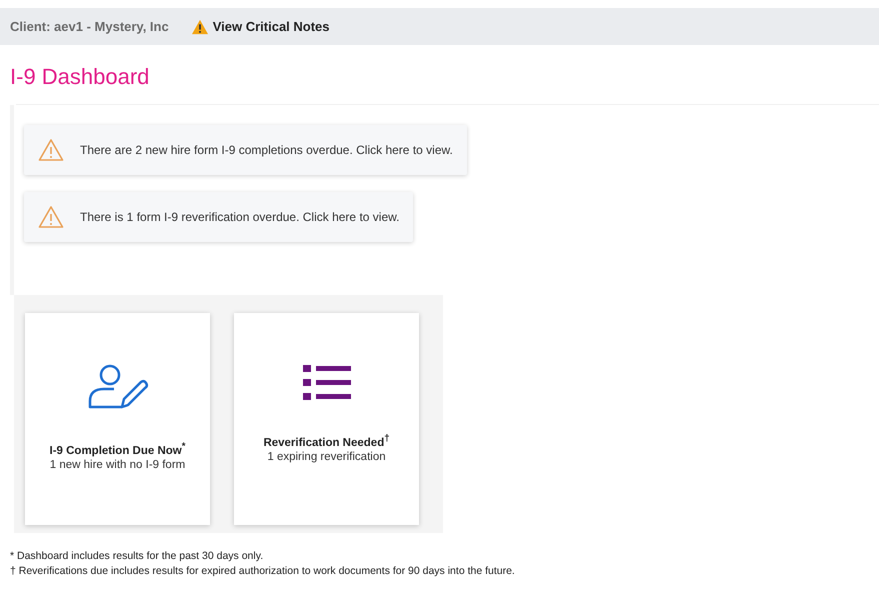 This screenshot has height=597, width=879. I want to click on card-subtitle: 1 new hire with no I-9 form, so click(118, 464).